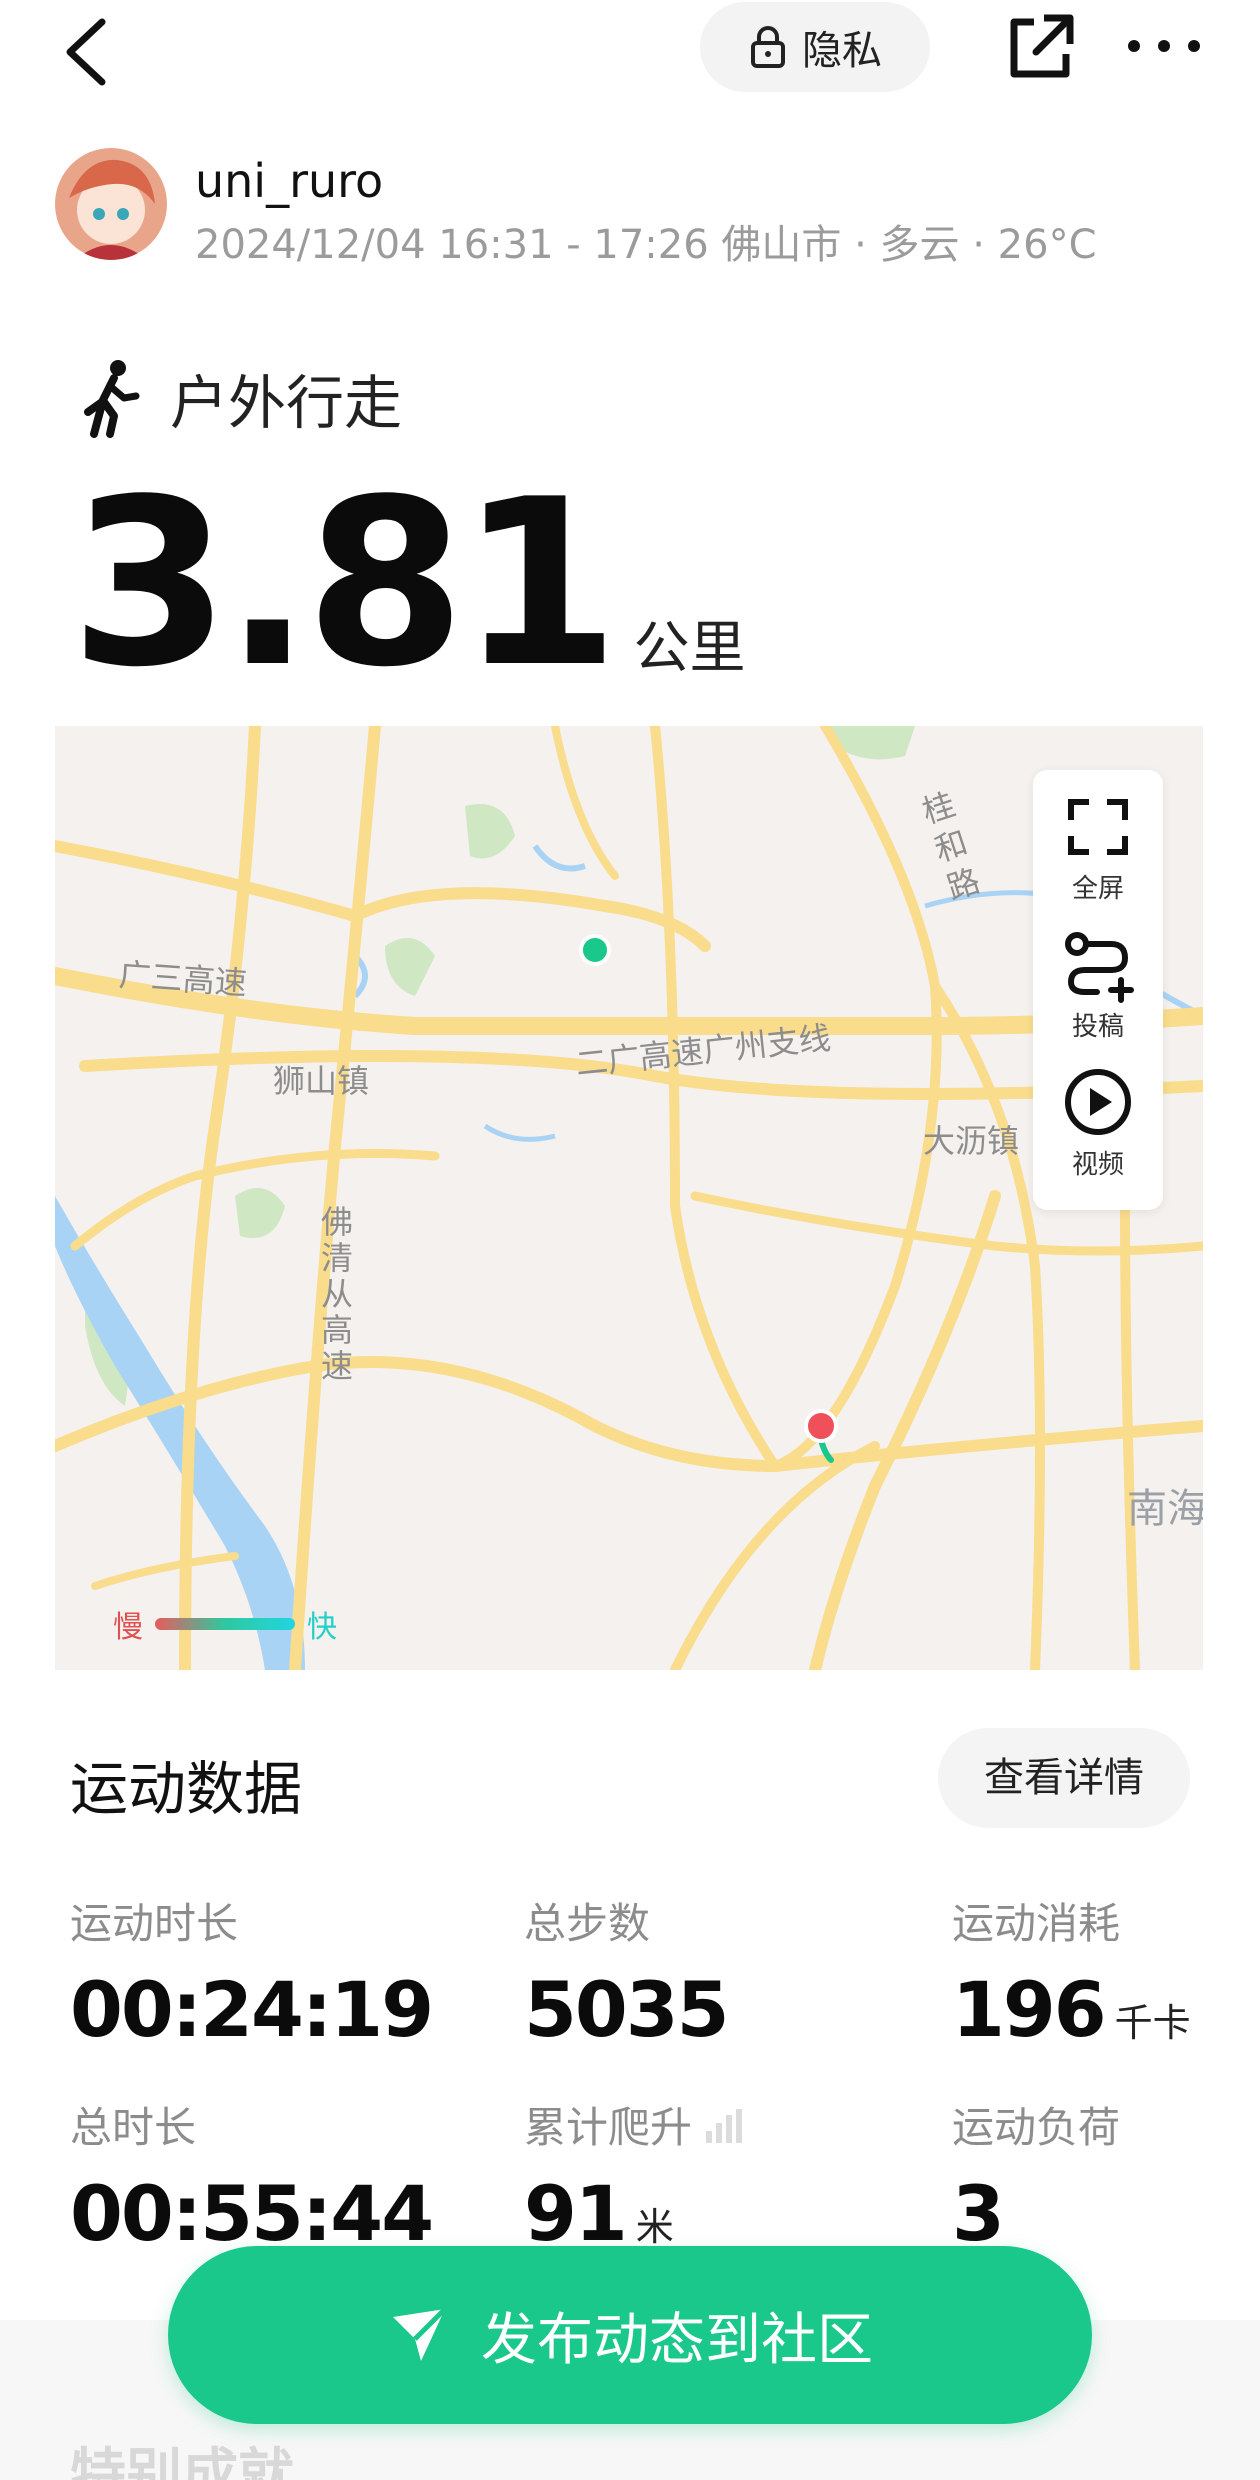 The height and width of the screenshot is (2480, 1260). I want to click on username: uni_ruro, so click(289, 181).